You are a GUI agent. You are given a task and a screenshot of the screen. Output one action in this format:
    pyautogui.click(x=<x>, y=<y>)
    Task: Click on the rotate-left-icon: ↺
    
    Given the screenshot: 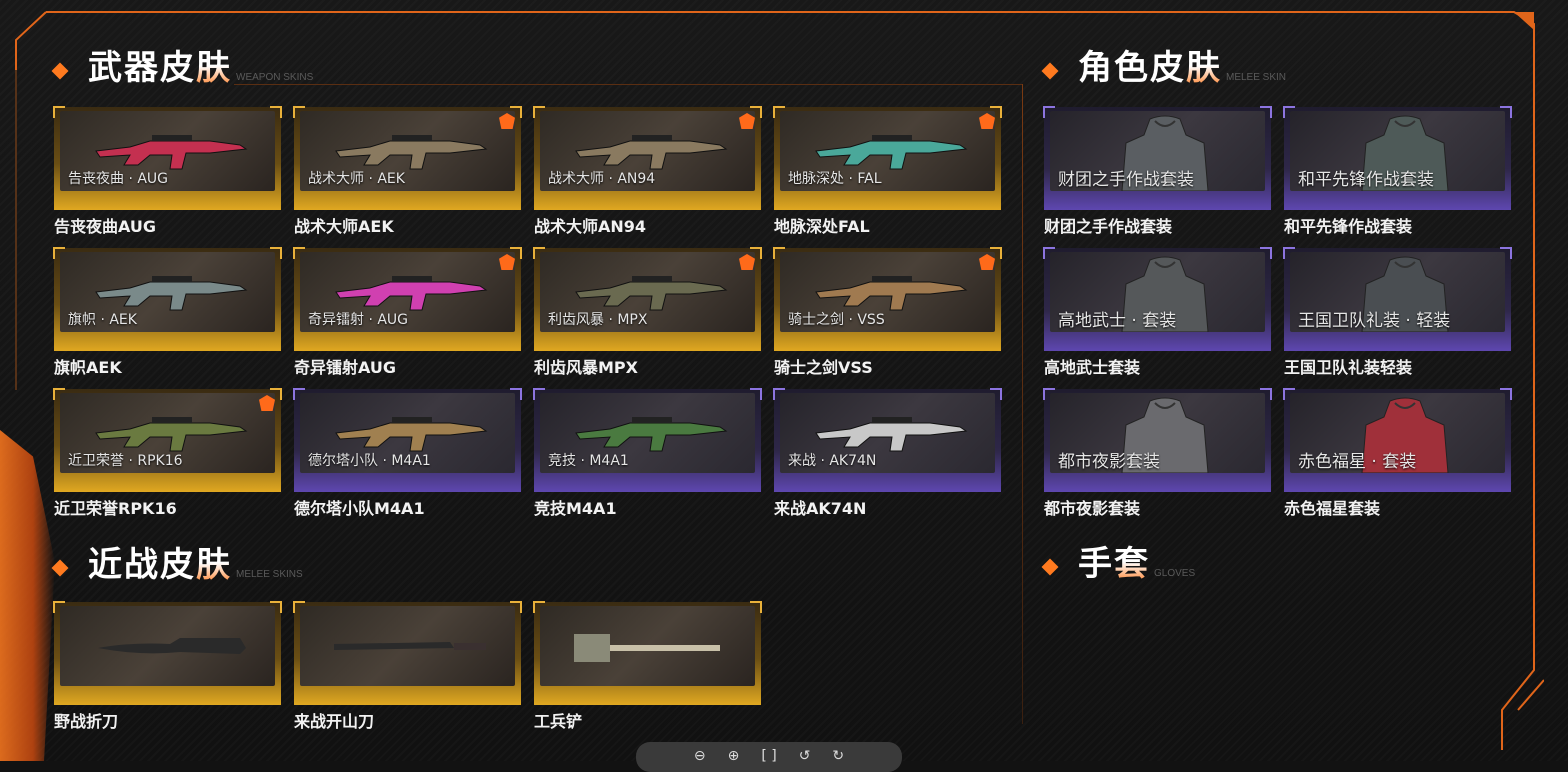 What is the action you would take?
    pyautogui.click(x=805, y=756)
    